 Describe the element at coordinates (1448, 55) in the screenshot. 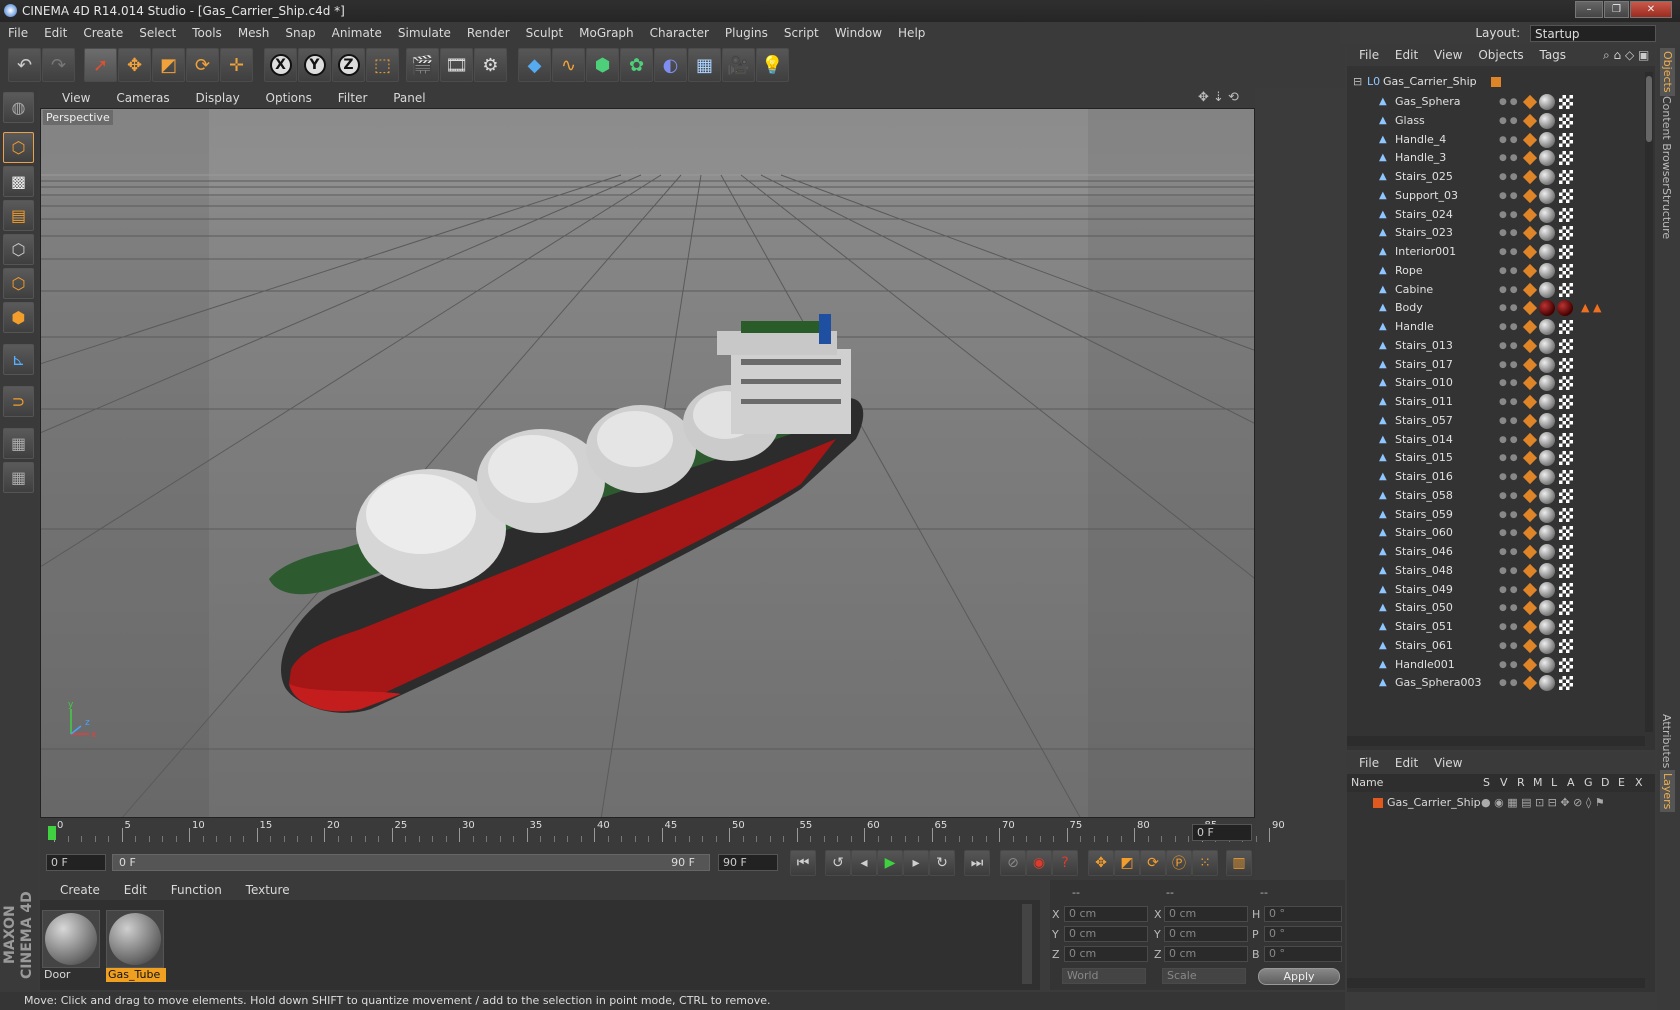

I see `objects-menu-view: View` at that location.